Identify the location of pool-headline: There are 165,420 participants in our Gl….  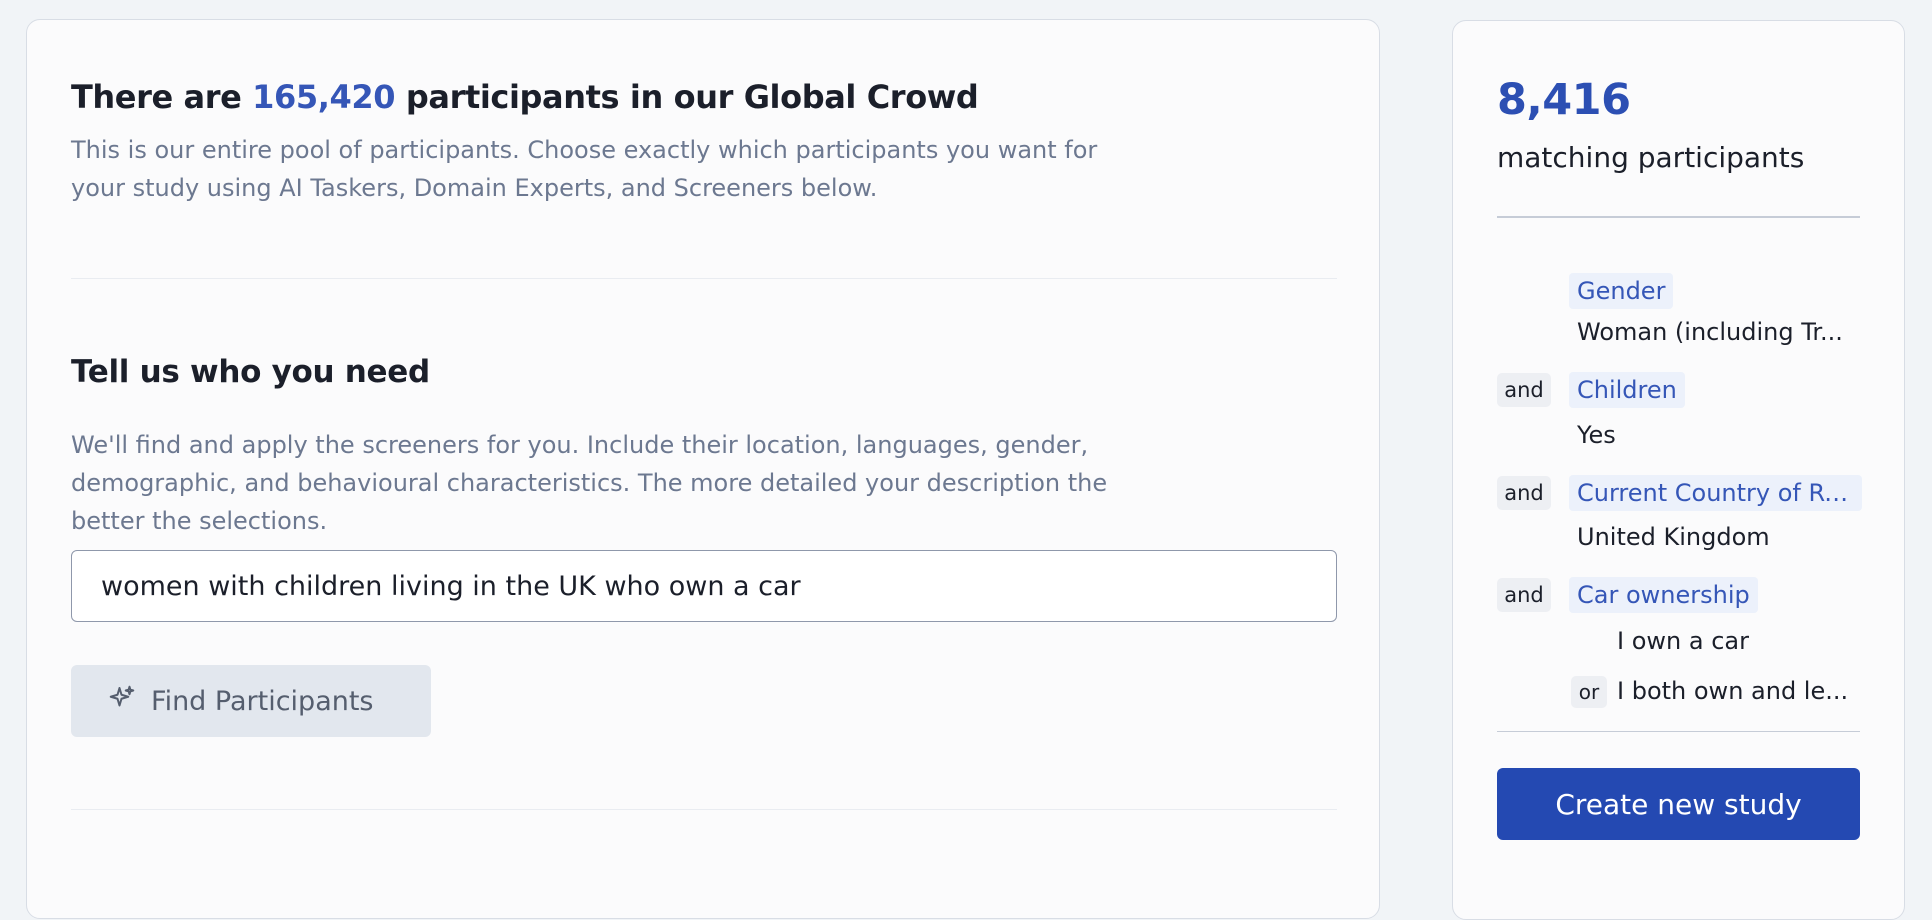
(525, 97).